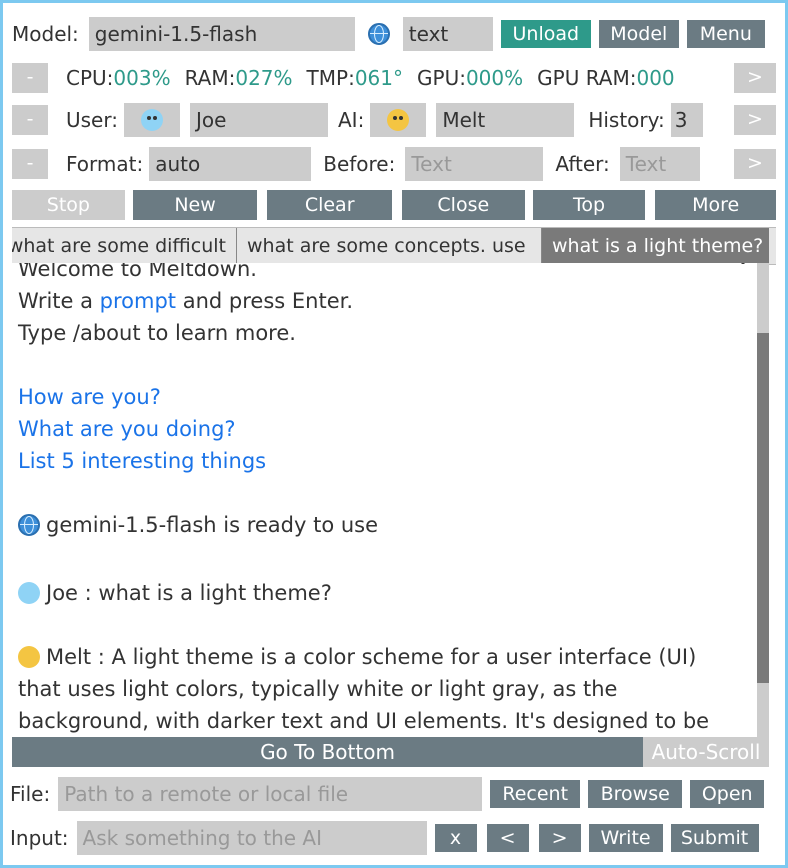  I want to click on top-button: Top, so click(589, 205).